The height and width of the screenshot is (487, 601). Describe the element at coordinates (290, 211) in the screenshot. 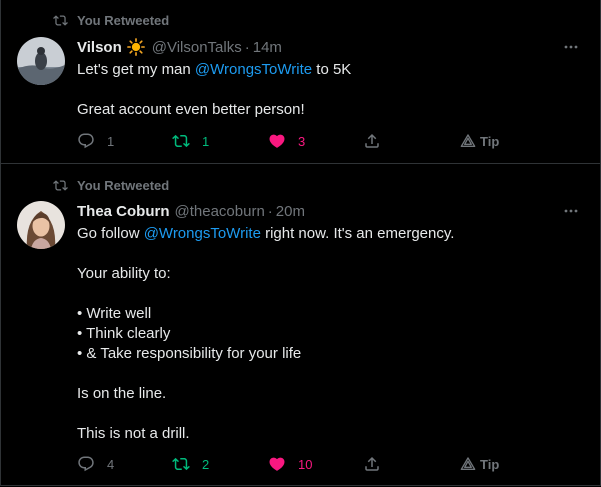

I see `tweet-time: 20m` at that location.